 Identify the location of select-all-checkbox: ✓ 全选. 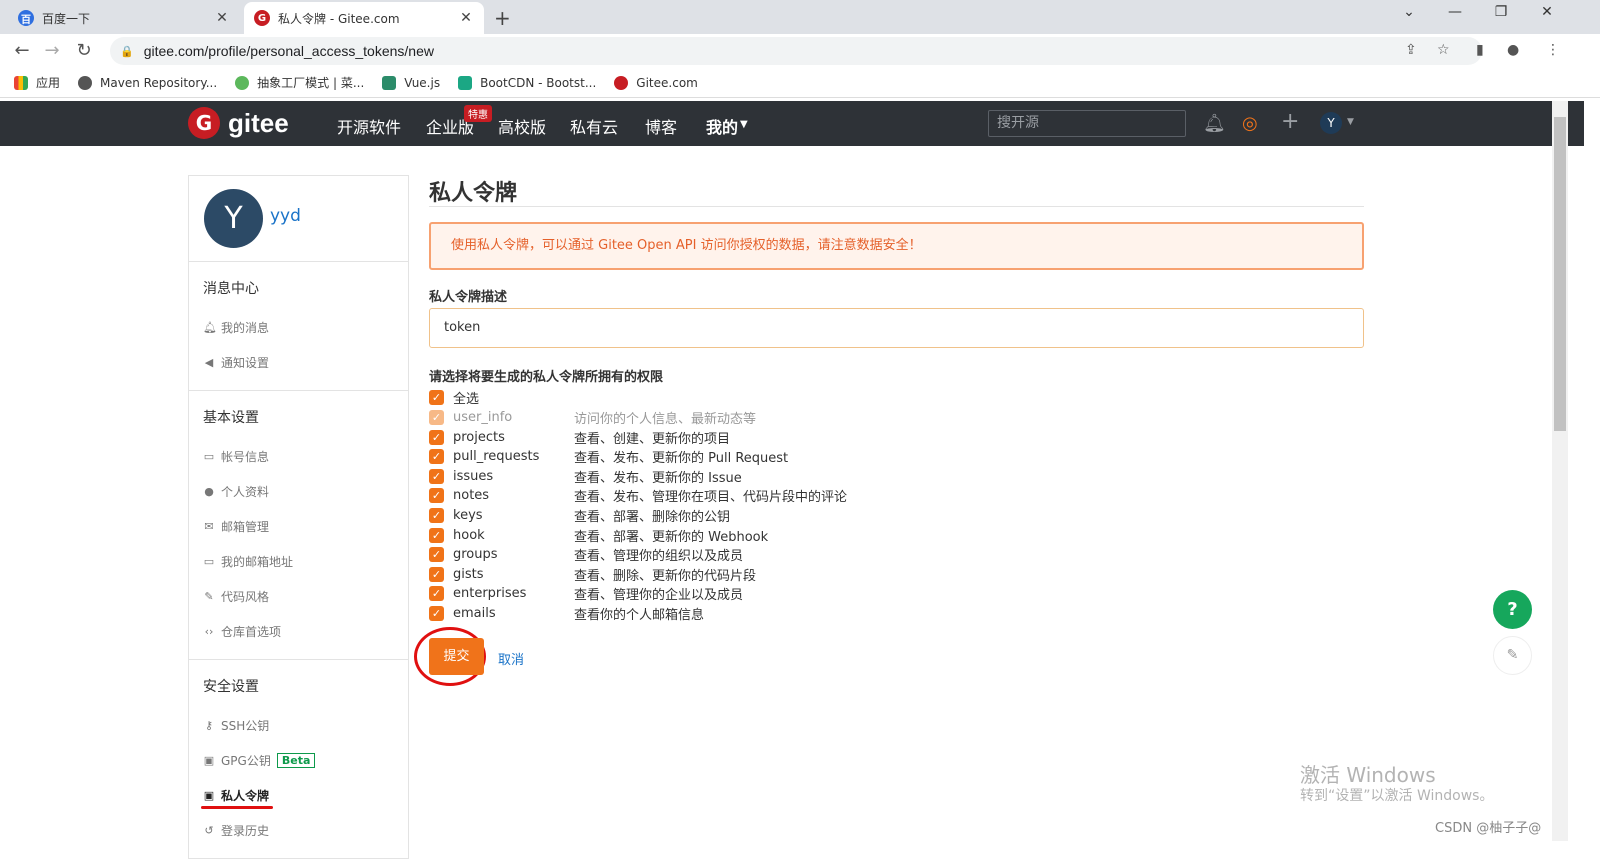
(454, 397).